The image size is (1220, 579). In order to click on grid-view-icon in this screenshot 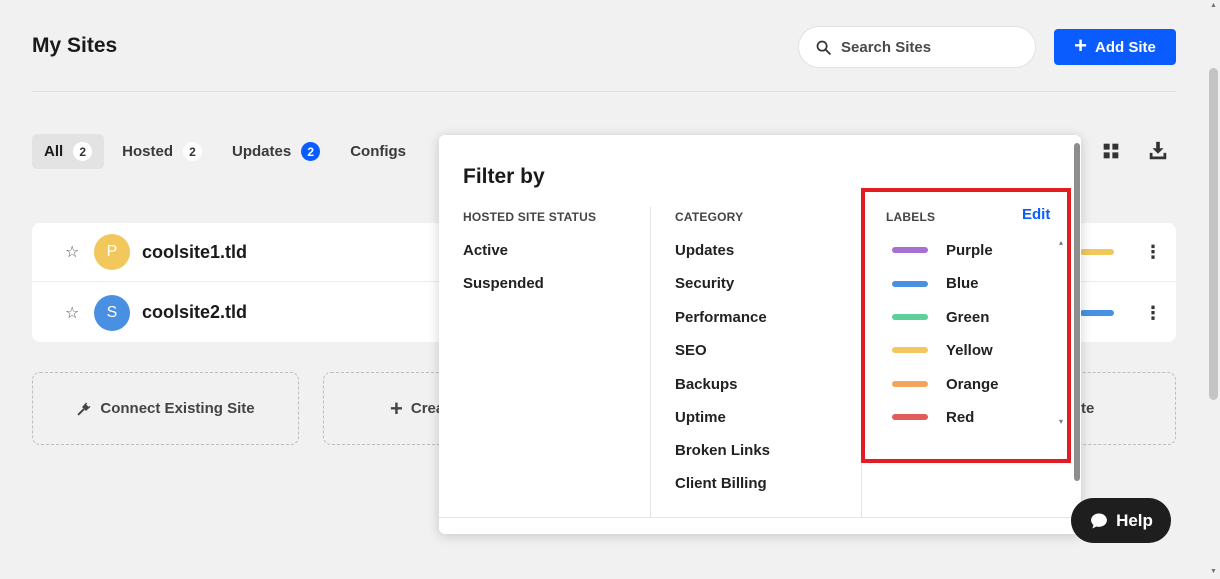, I will do `click(1111, 151)`.